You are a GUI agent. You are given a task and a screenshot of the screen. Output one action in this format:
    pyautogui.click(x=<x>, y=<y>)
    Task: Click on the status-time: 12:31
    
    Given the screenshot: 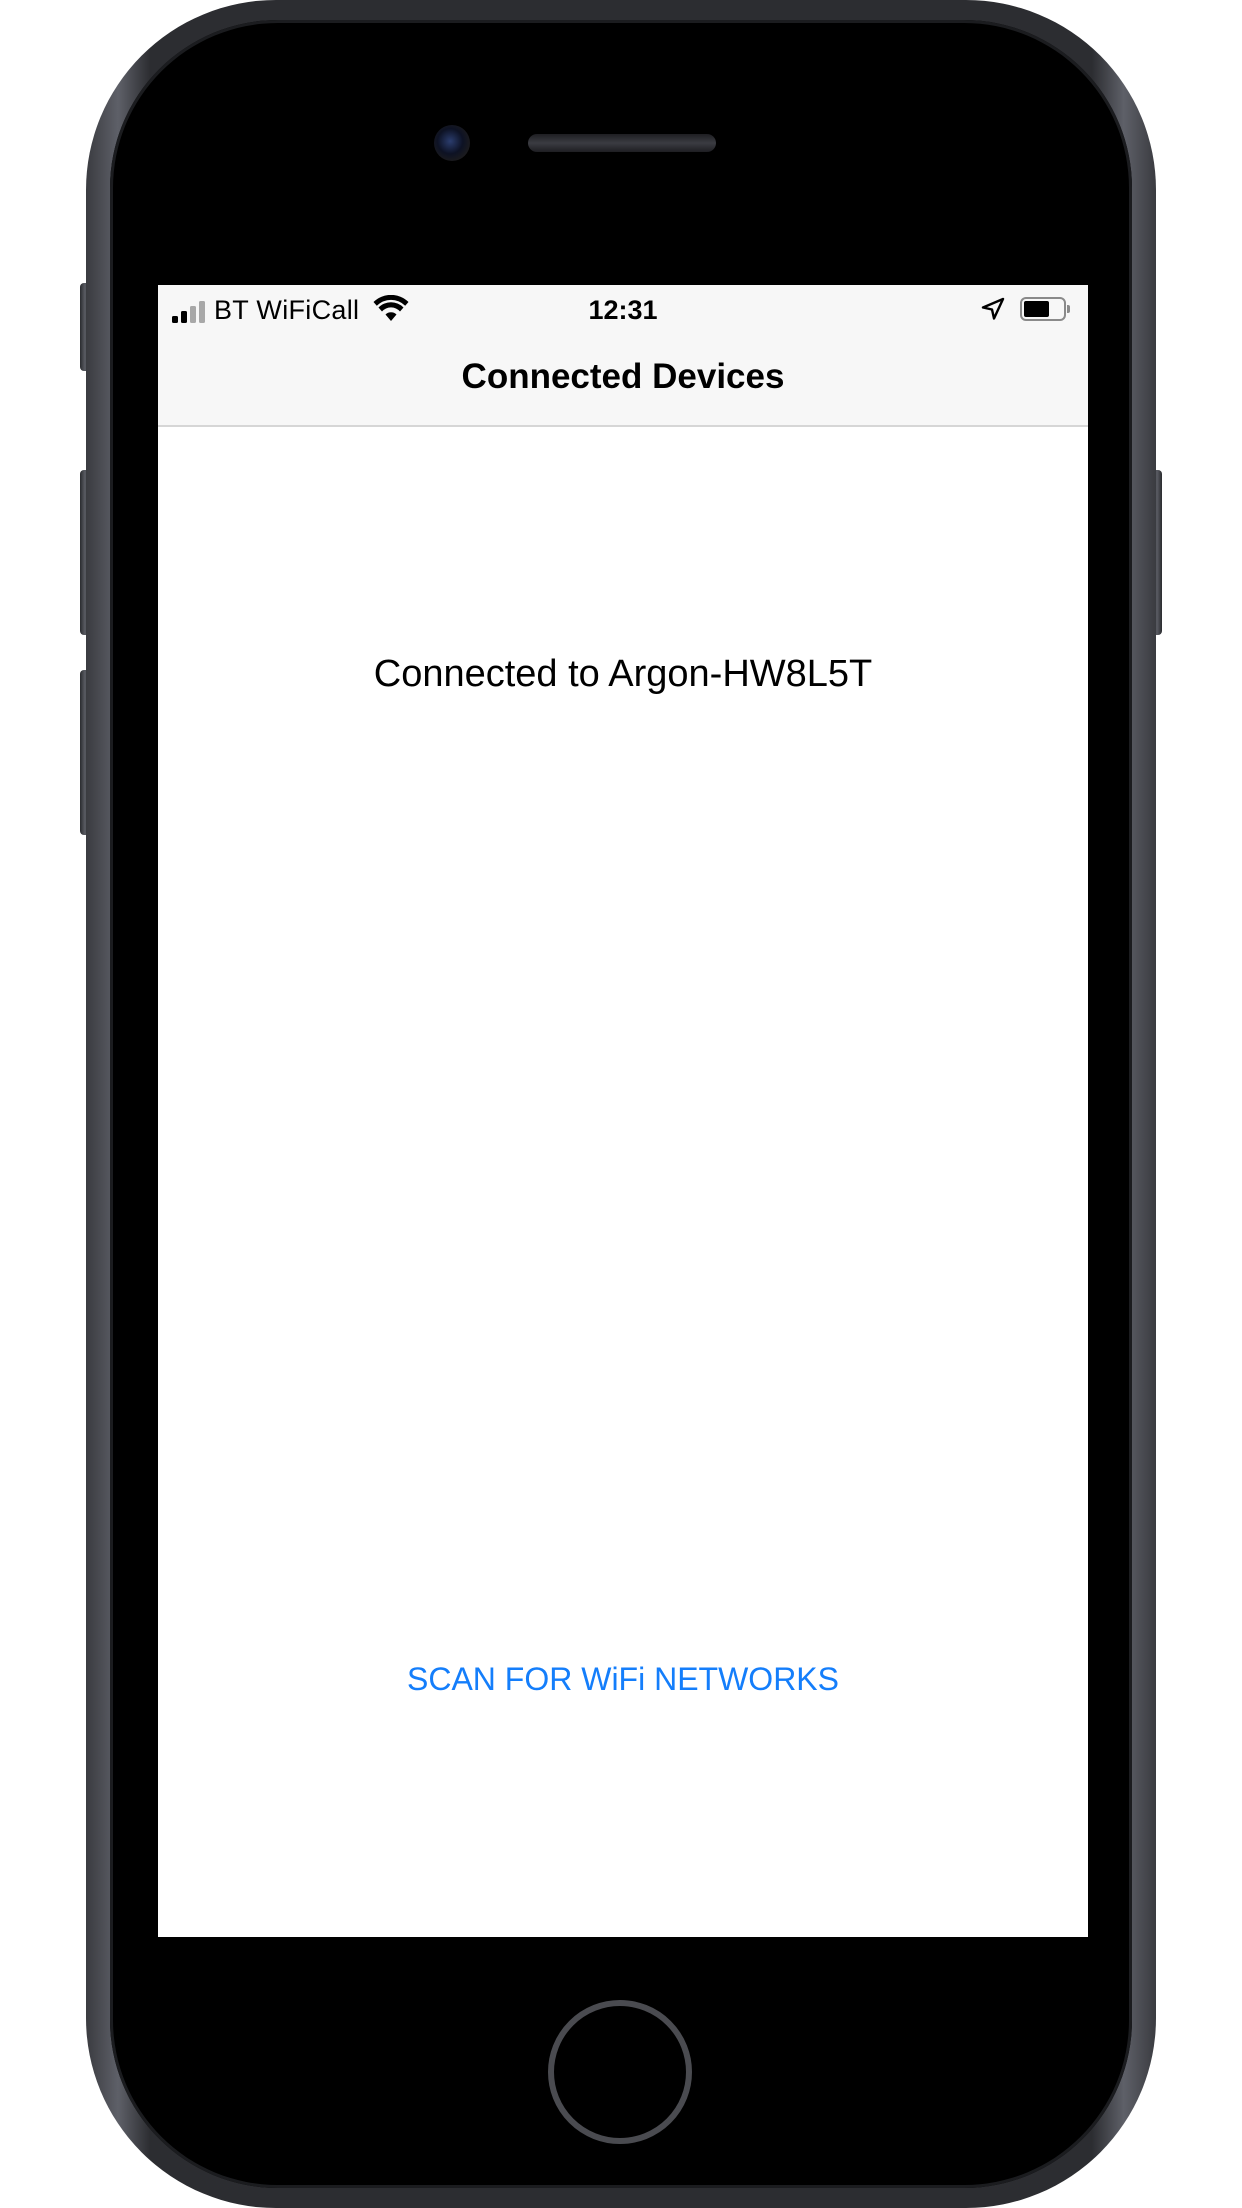 What is the action you would take?
    pyautogui.click(x=623, y=310)
    